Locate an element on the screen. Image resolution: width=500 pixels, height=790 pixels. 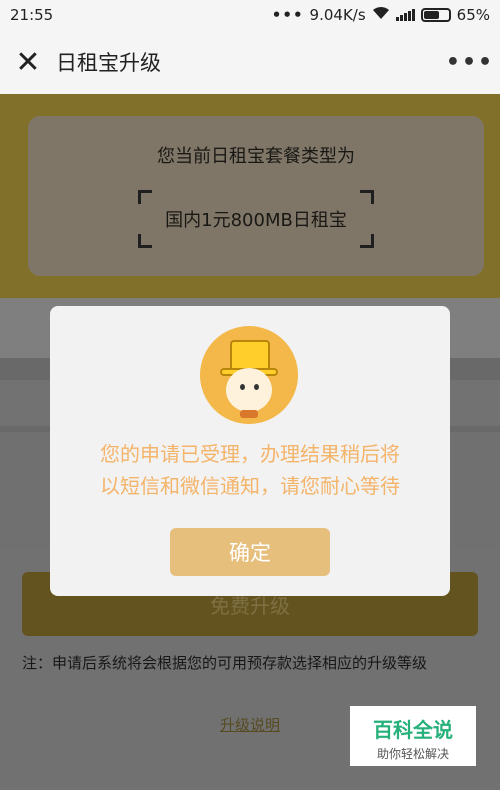
page-title: 日租宝升级 is located at coordinates (108, 63).